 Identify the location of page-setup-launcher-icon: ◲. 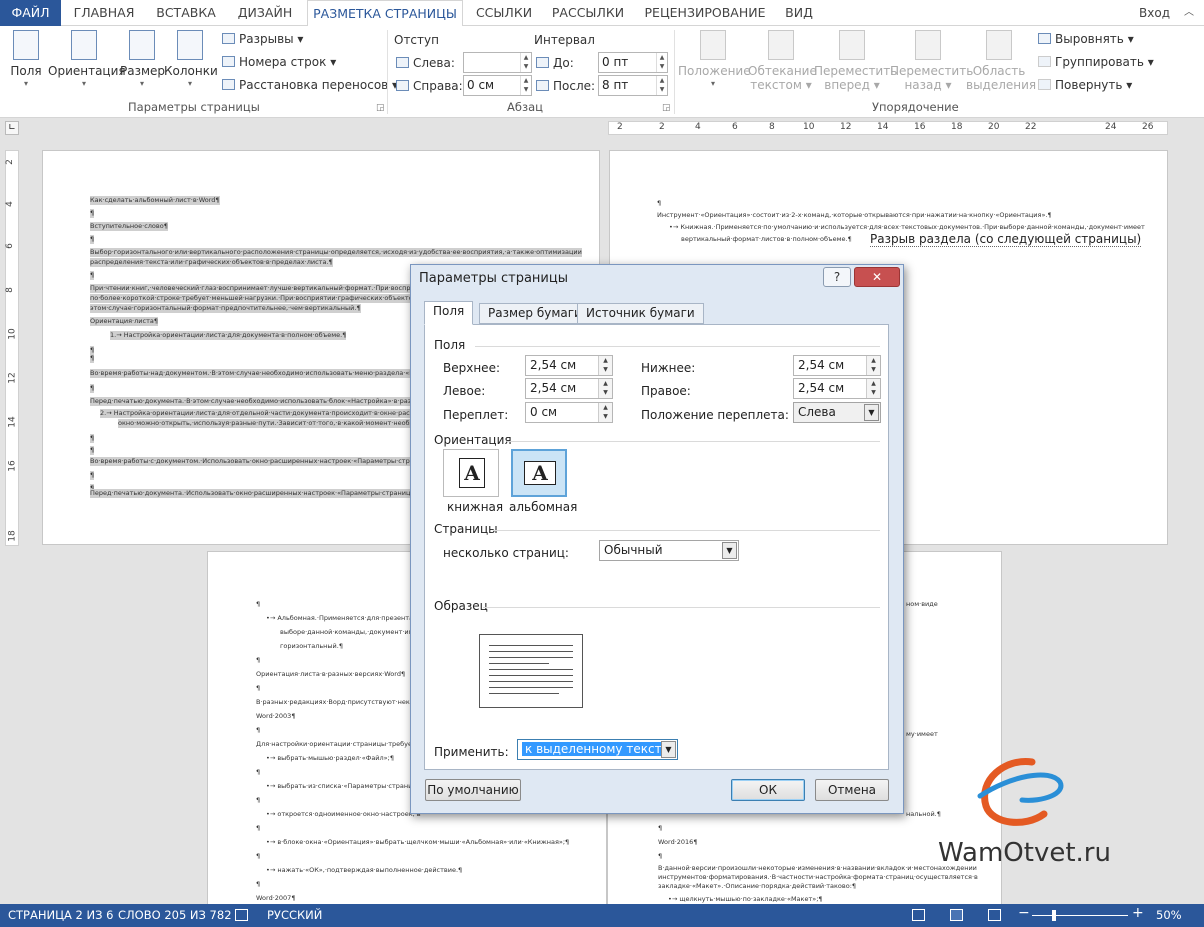
(380, 108).